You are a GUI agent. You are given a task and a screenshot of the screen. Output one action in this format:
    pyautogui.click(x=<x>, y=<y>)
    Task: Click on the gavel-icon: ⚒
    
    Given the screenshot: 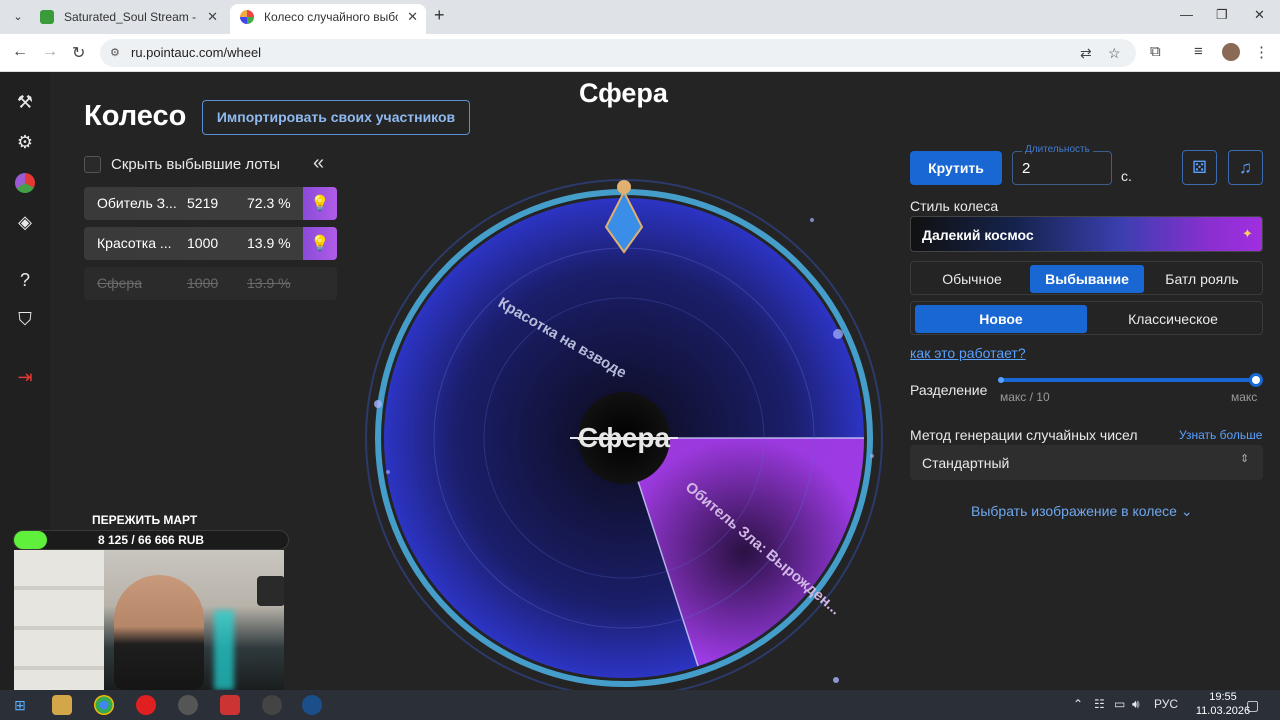 What is the action you would take?
    pyautogui.click(x=25, y=102)
    